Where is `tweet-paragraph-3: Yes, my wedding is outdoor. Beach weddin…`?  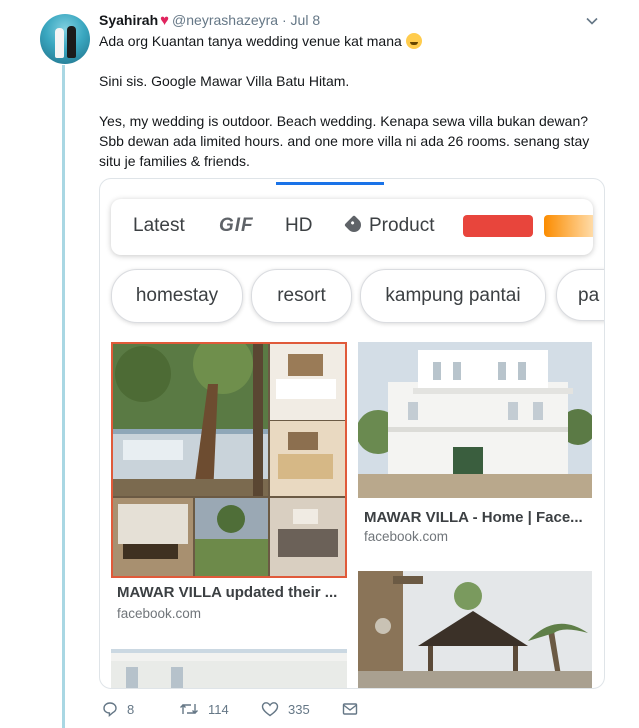 tweet-paragraph-3: Yes, my wedding is outdoor. Beach weddin… is located at coordinates (344, 141).